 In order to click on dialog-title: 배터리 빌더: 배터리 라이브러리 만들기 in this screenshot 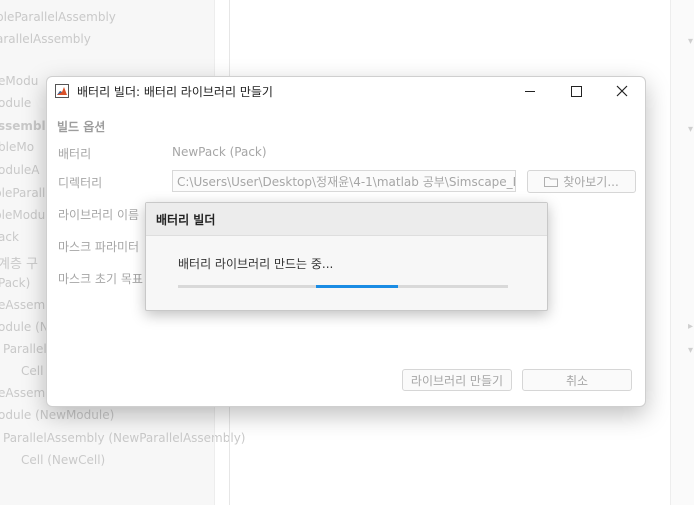, I will do `click(175, 92)`.